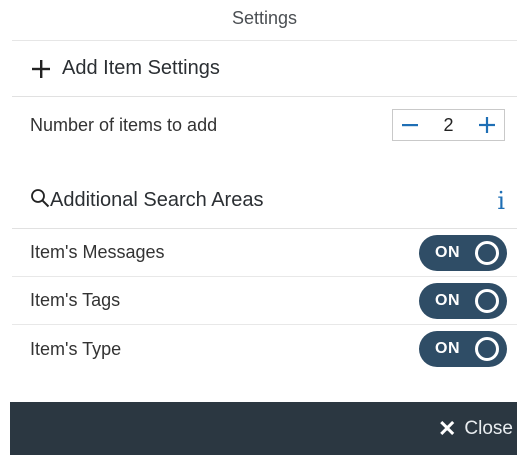 This screenshot has width=517, height=455. I want to click on quantity-stepper: 2, so click(448, 125).